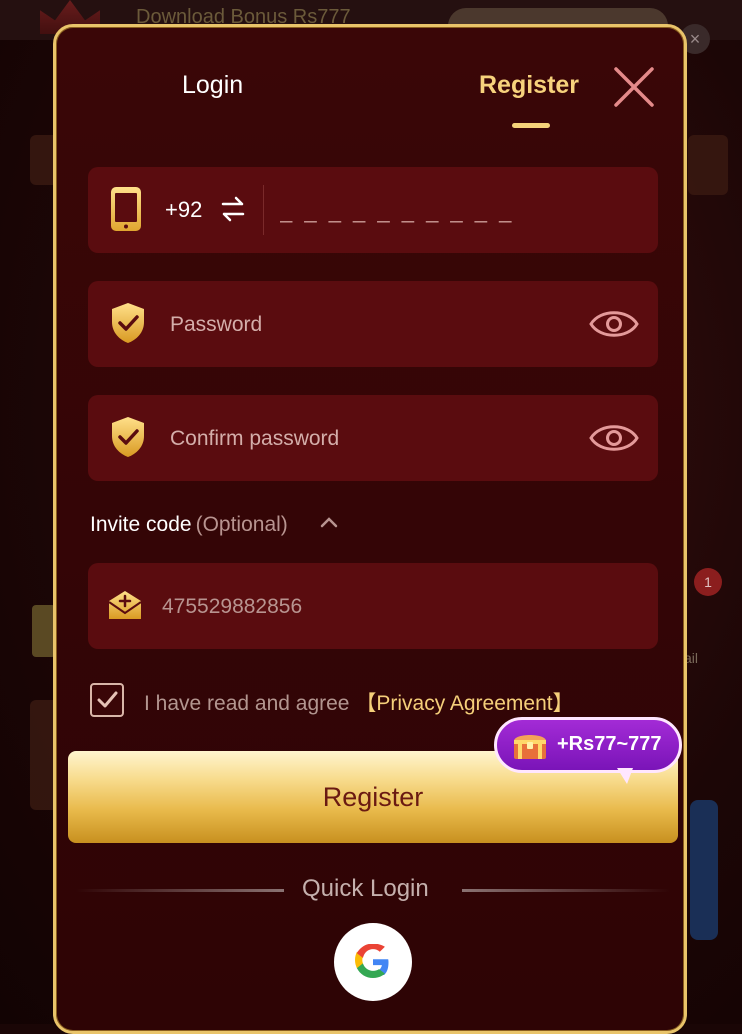 This screenshot has width=742, height=1034. I want to click on treasure-chest-icon, so click(530, 747).